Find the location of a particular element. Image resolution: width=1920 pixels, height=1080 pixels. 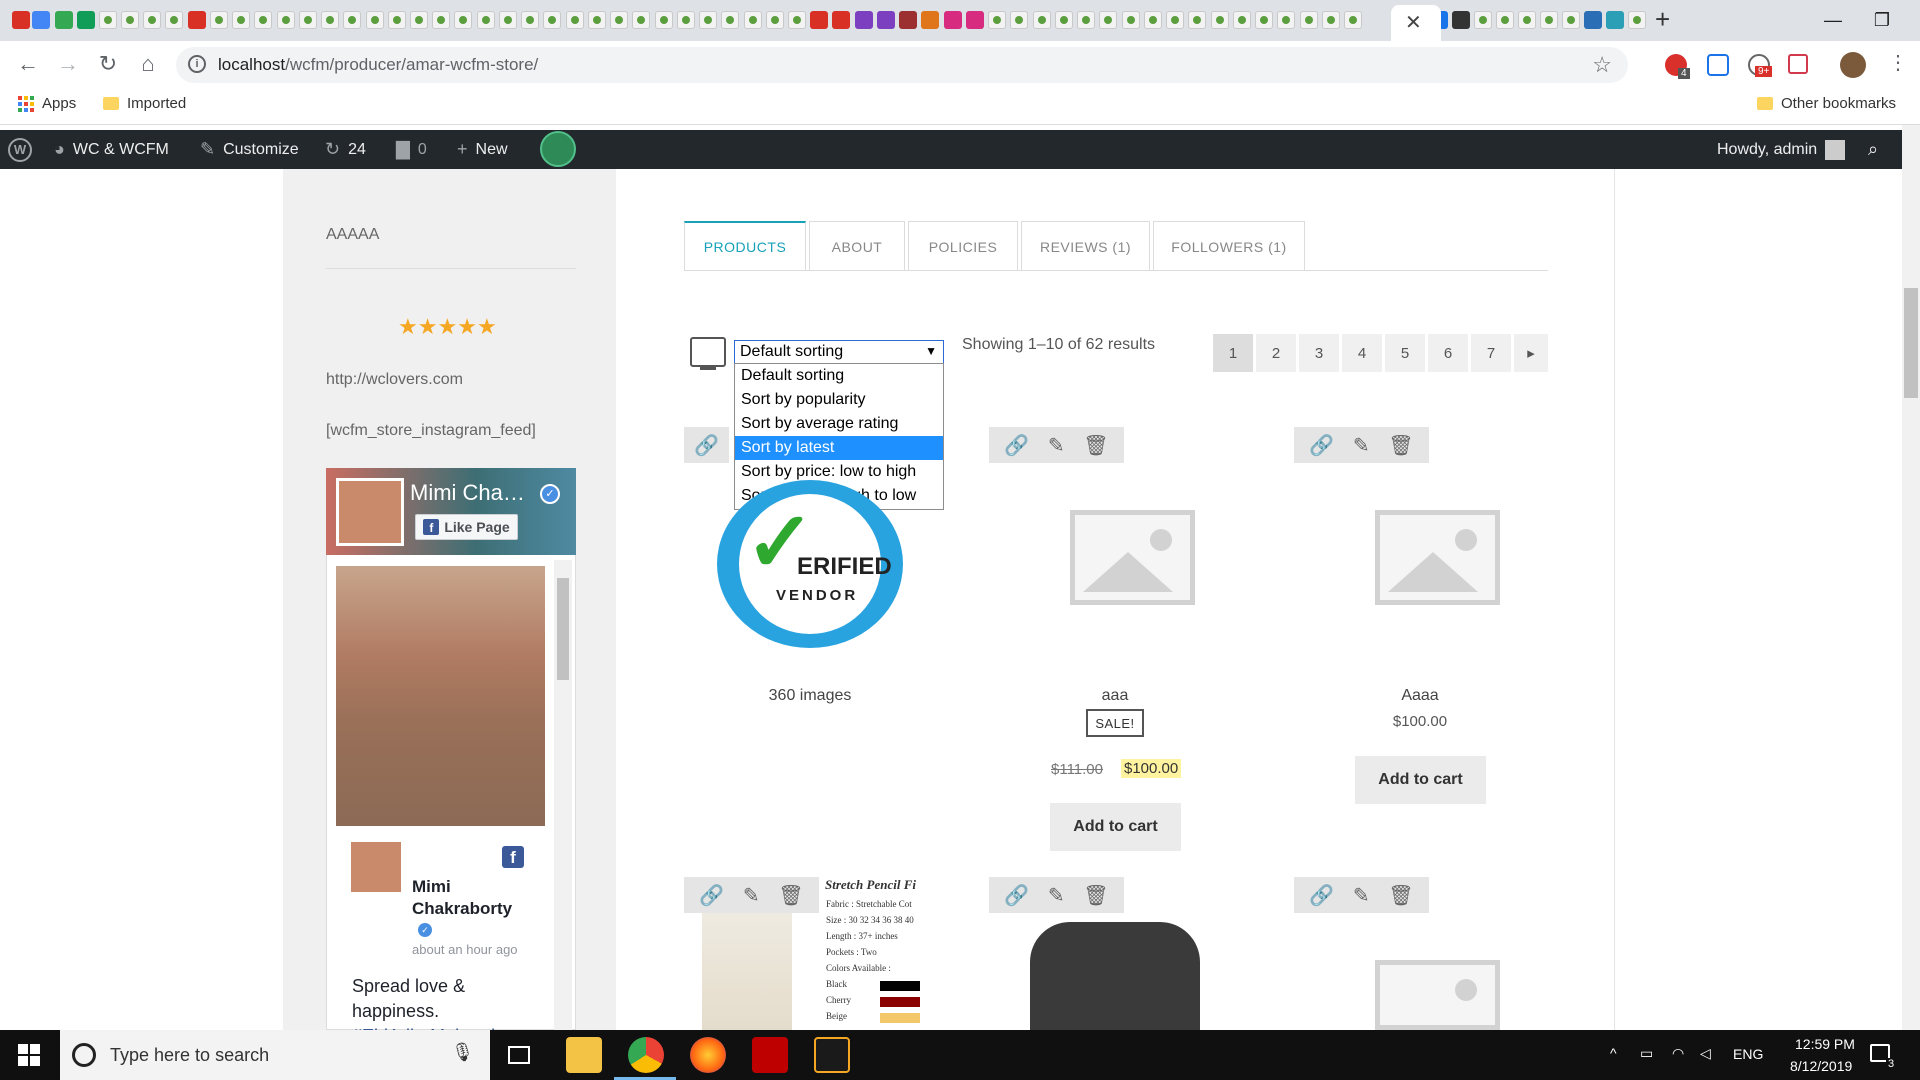

tab-followers: FOLLOWERS (1) is located at coordinates (1229, 246).